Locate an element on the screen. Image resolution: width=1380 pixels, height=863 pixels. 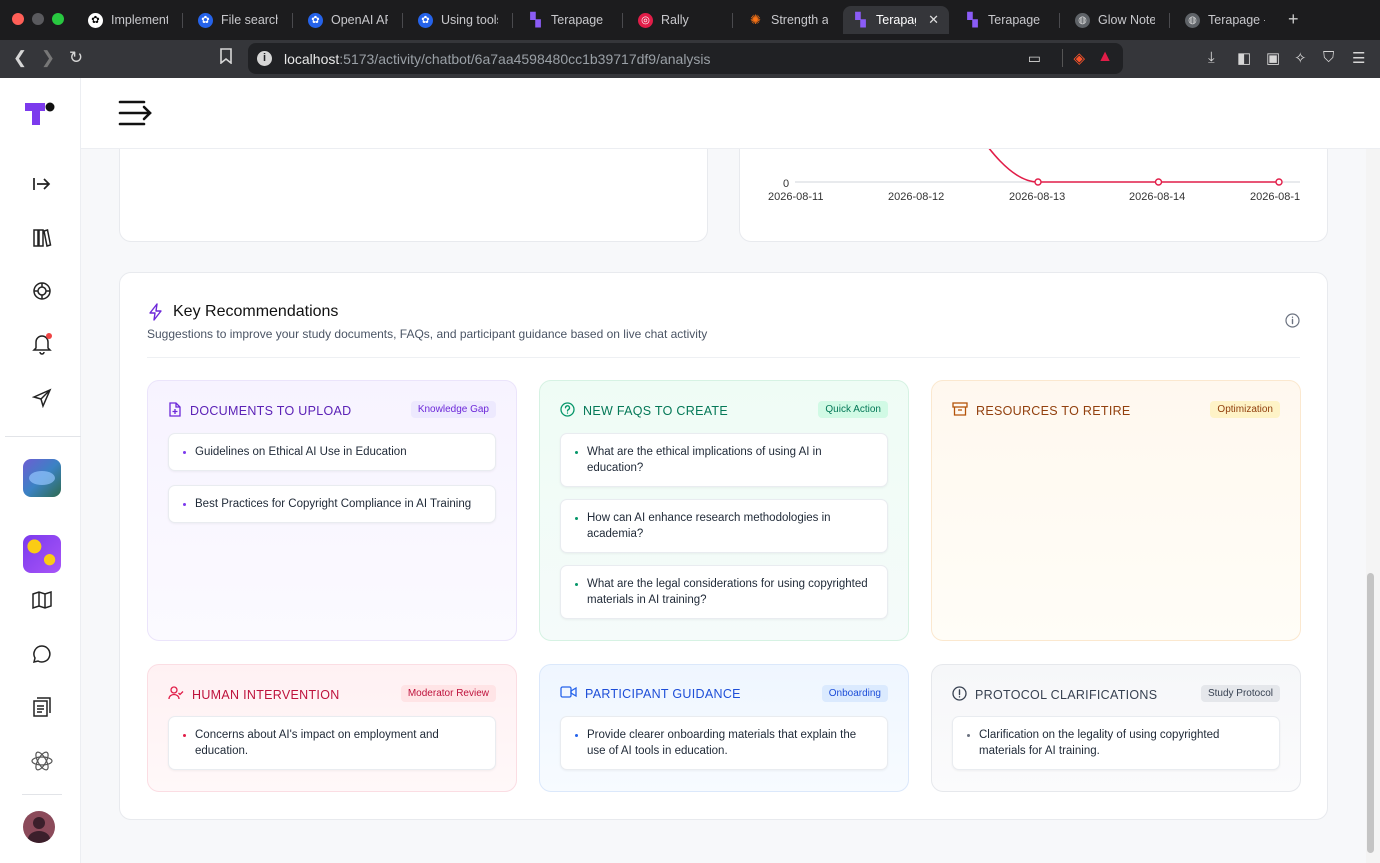
x-tick-label: 2026-08-14 is located at coordinates (1157, 197).